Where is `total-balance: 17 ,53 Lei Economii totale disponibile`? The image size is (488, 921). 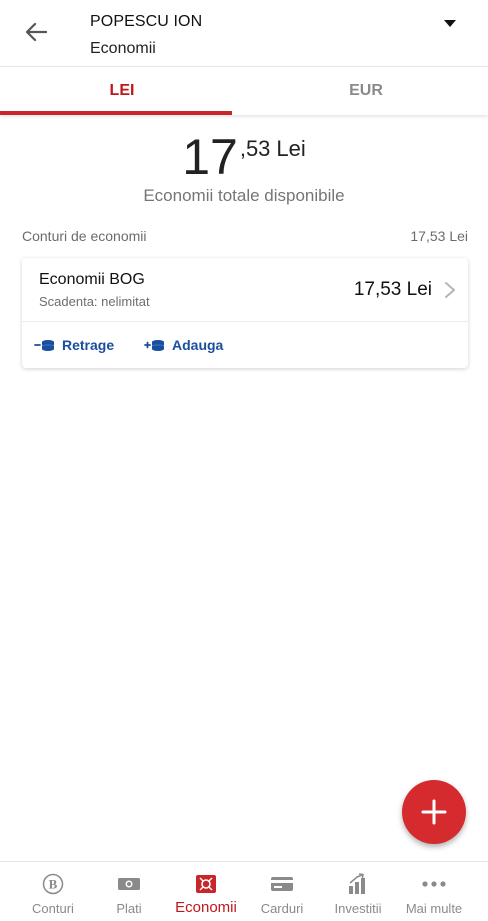 total-balance: 17 ,53 Lei Economii totale disponibile is located at coordinates (244, 167).